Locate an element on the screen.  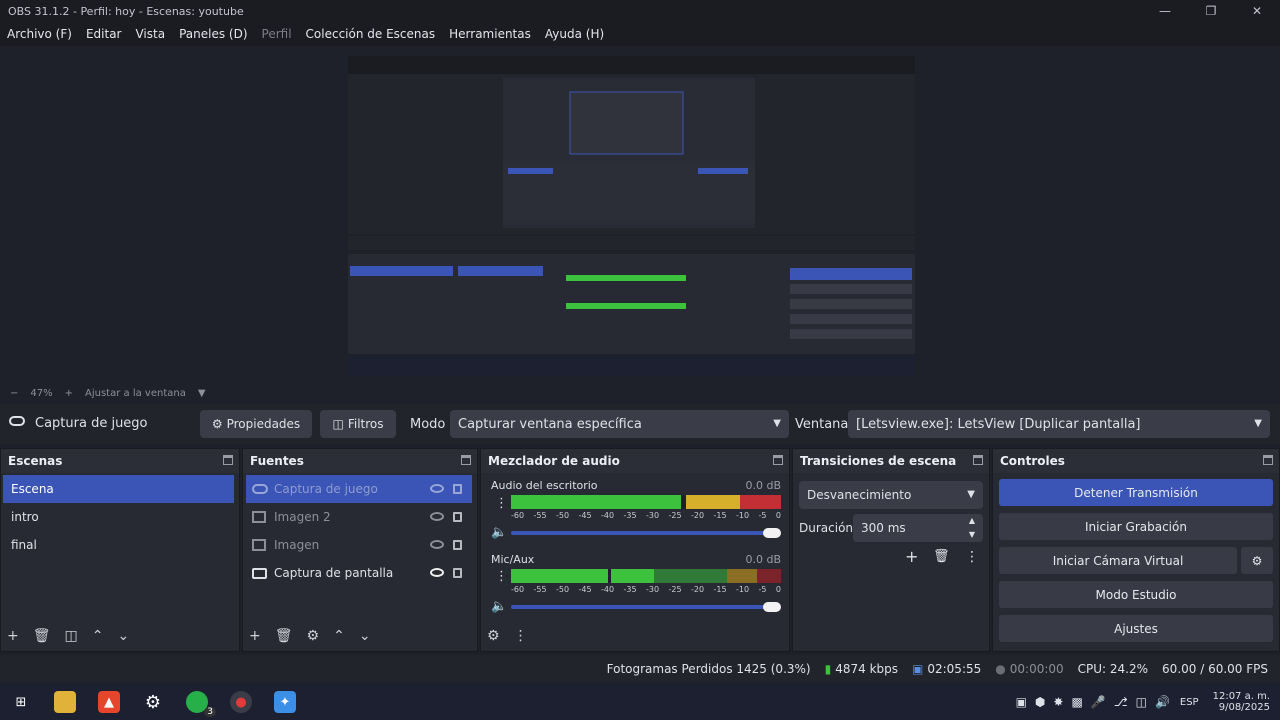
menu-vista: Vista is located at coordinates (150, 34).